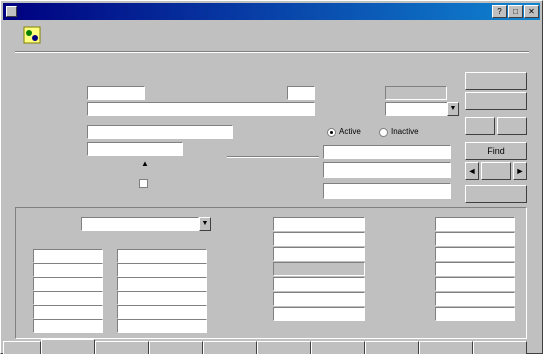 Image resolution: width=543 pixels, height=354 pixels. I want to click on inactive-radio, so click(383, 132).